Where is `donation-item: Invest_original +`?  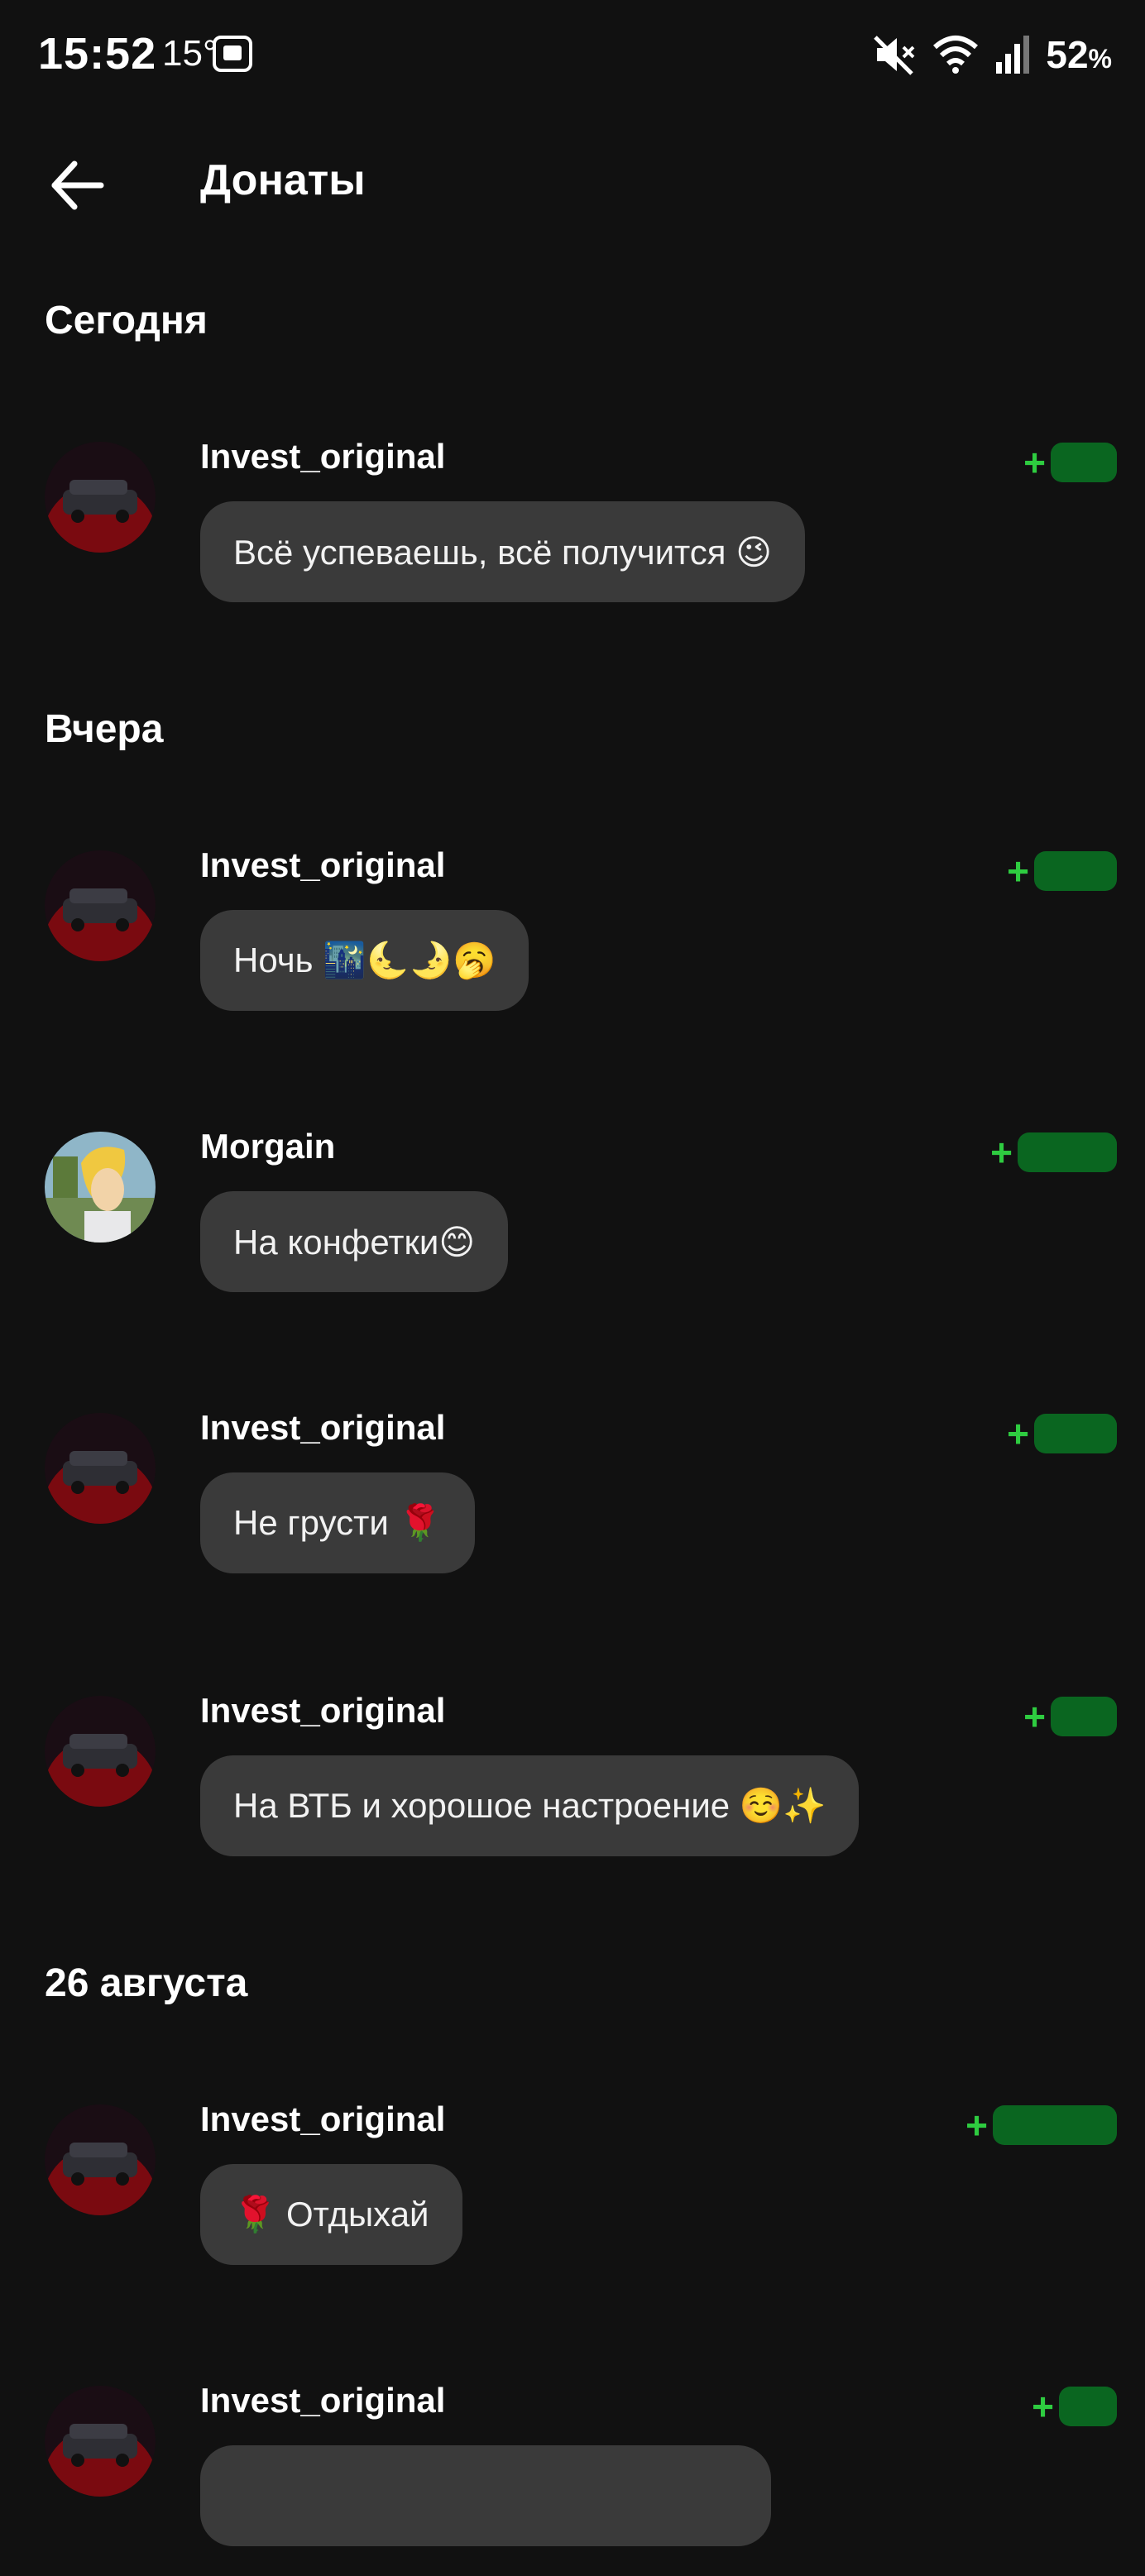 donation-item: Invest_original + is located at coordinates (572, 2478).